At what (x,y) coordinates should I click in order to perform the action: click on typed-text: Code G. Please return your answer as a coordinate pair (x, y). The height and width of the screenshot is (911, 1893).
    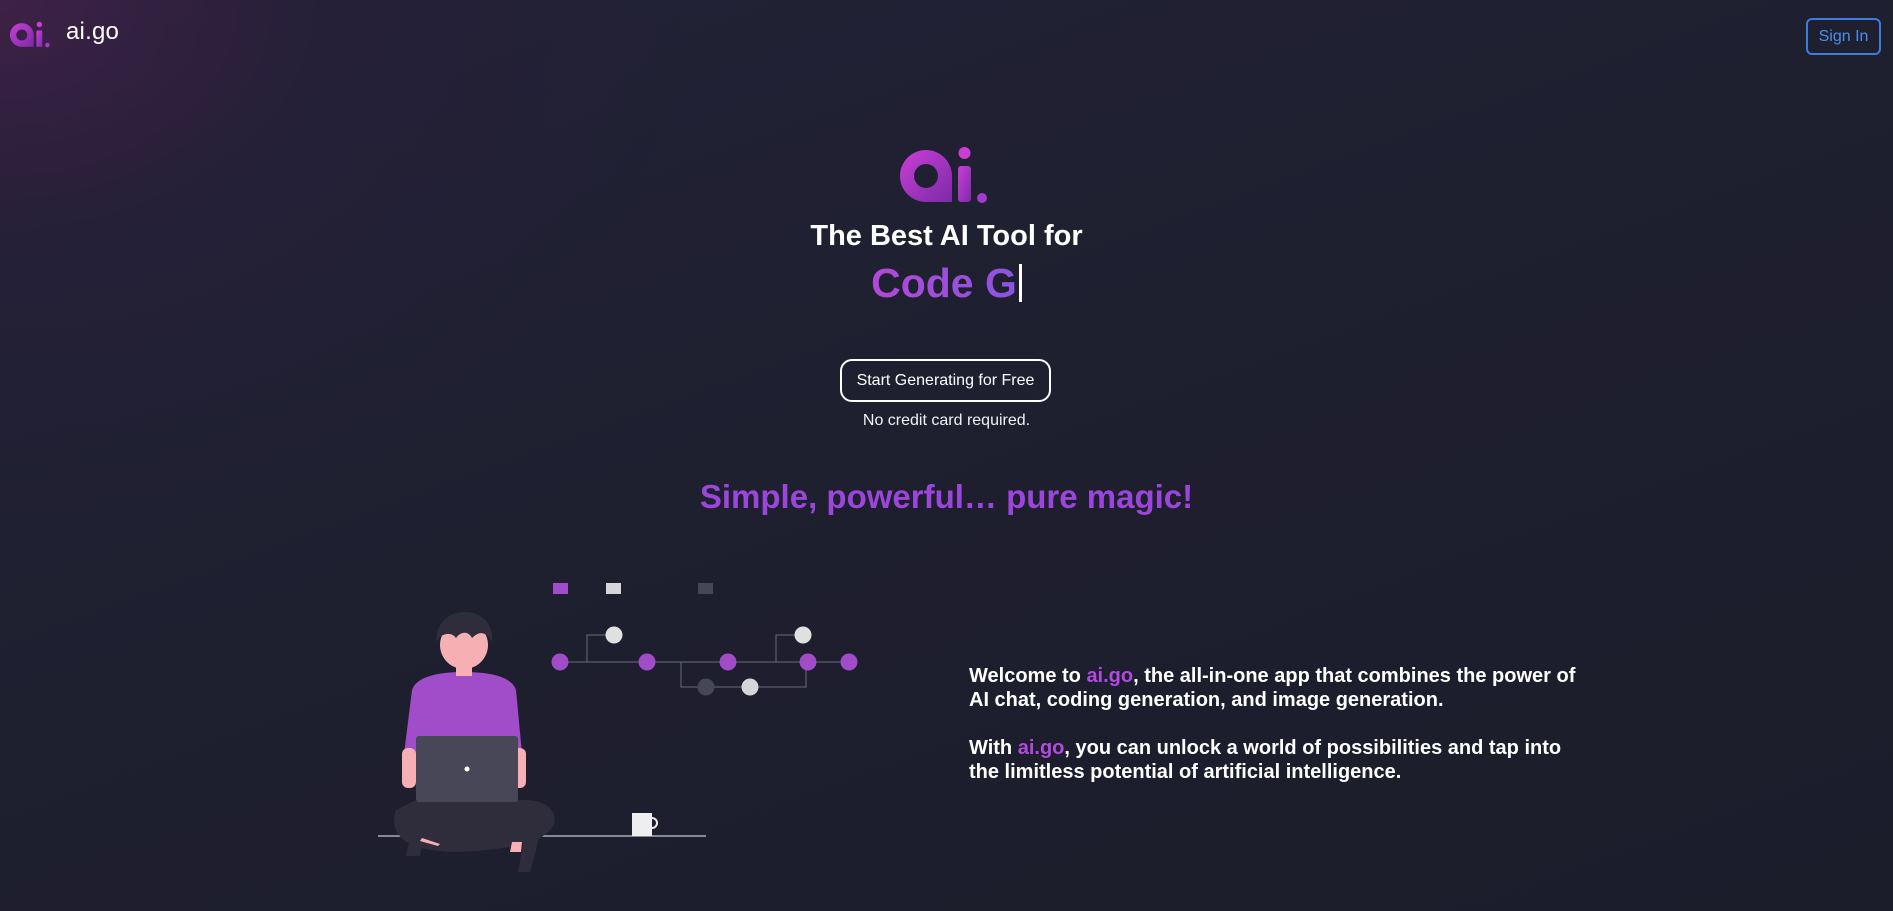
    Looking at the image, I should click on (944, 283).